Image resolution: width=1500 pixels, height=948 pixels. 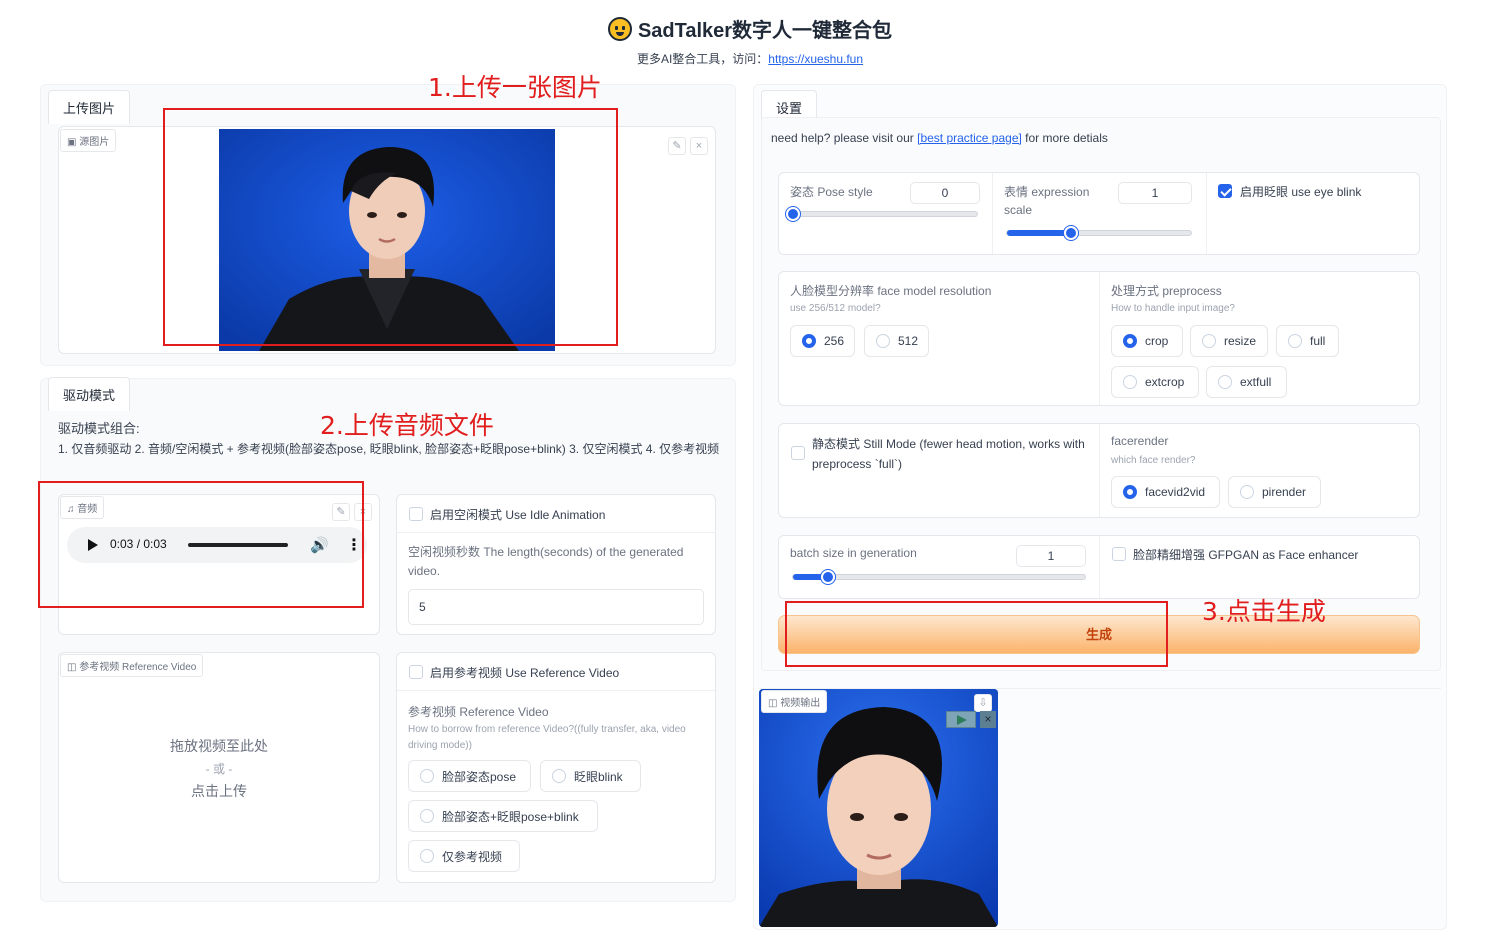 I want to click on facerender-facevid2vid: facevid2vid, so click(x=1165, y=492).